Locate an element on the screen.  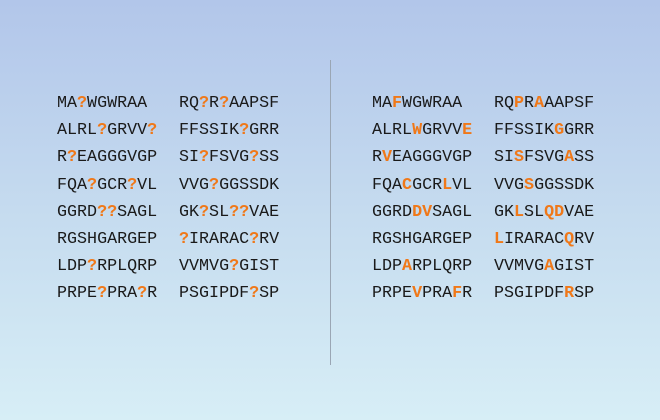
sequence-row: ALRL?GRVV? FFSSIK?GRR is located at coordinates (179, 130).